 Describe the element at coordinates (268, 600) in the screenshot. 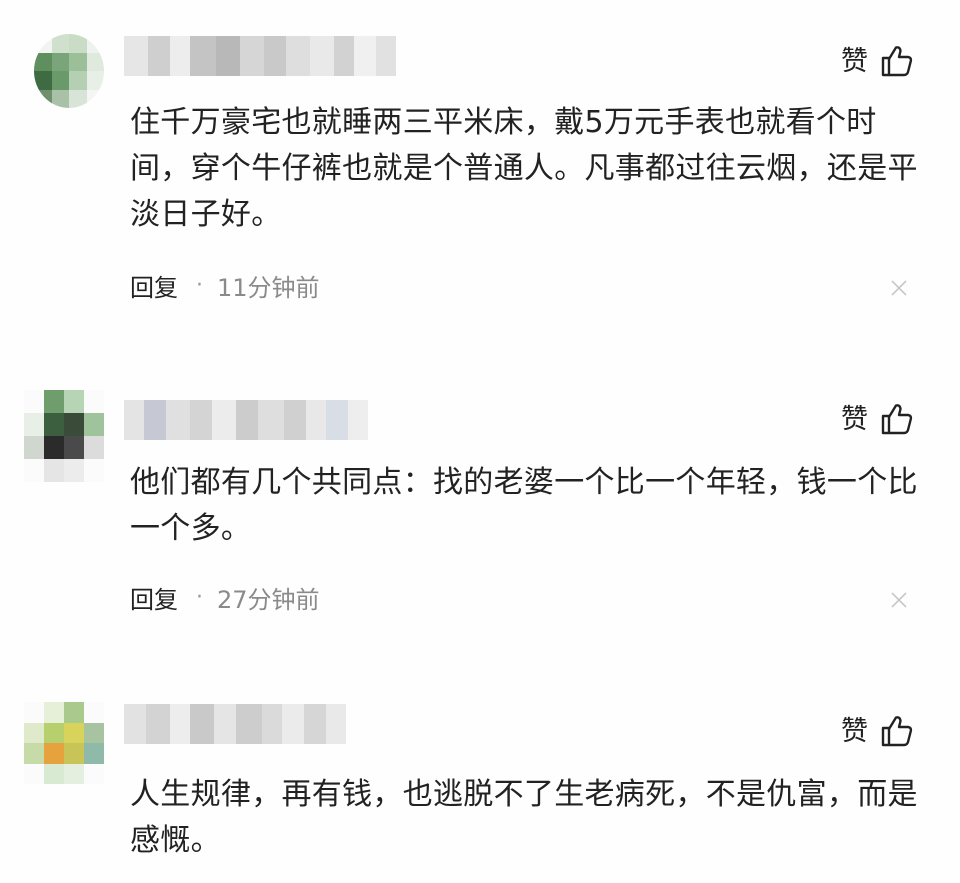

I see `comment-timestamp: 27分钟前` at that location.